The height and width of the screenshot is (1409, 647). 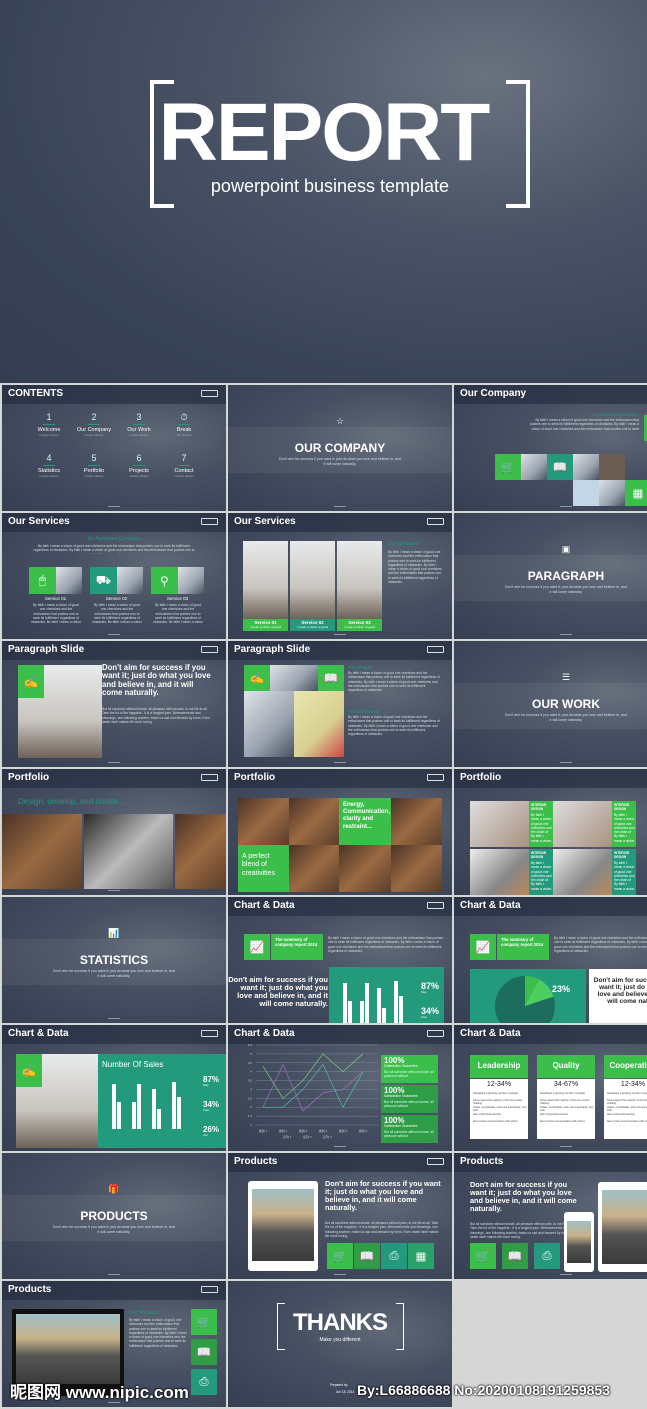 What do you see at coordinates (483, 1256) in the screenshot?
I see `cart-icon: 🛒` at bounding box center [483, 1256].